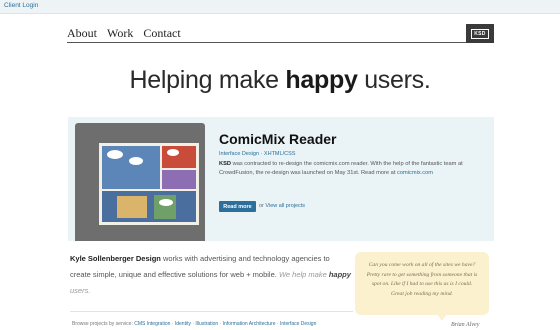  Describe the element at coordinates (321, 80) in the screenshot. I see `hero-emphasis: happy` at that location.